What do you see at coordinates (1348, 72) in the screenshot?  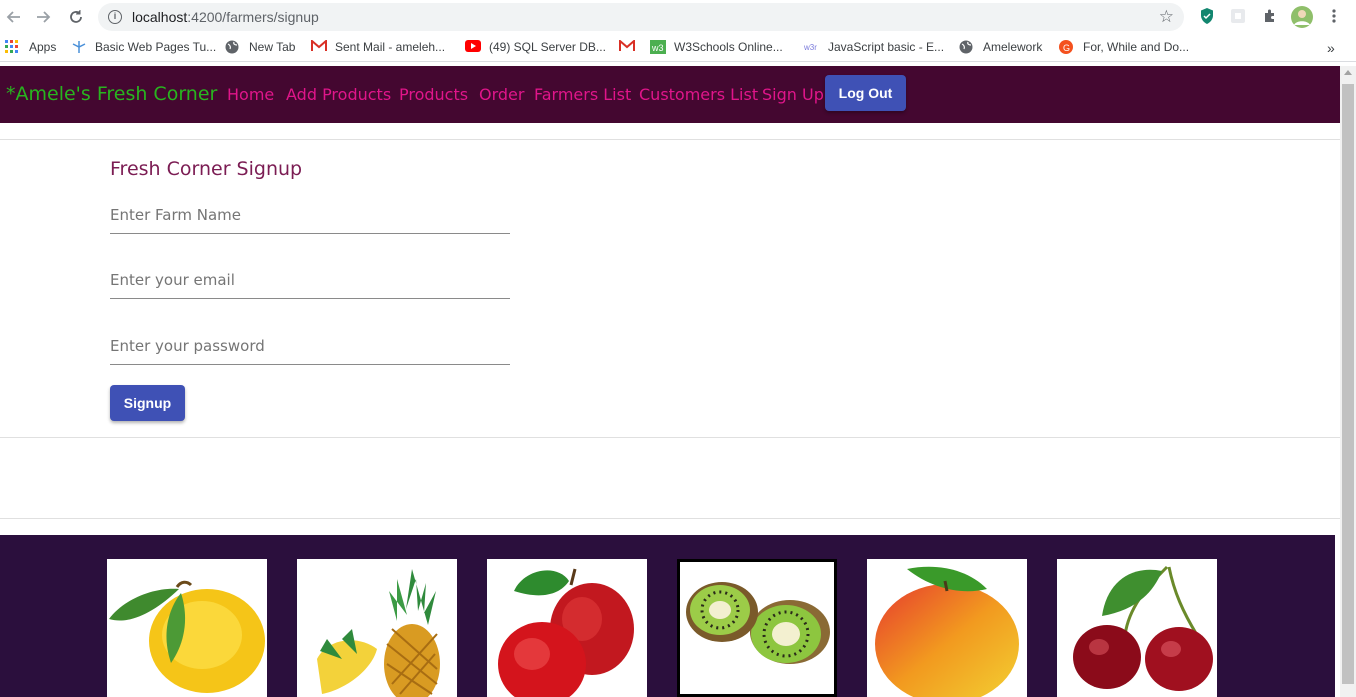 I see `scroll-up-icon` at bounding box center [1348, 72].